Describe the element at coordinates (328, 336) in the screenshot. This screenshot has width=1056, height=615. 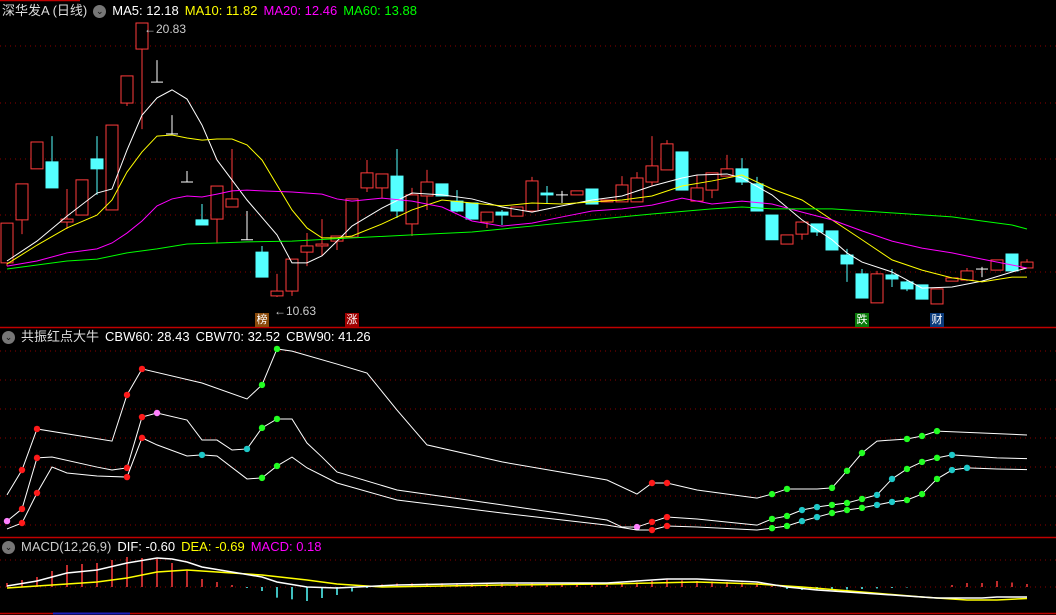
I see `cbw90-value: CBW90: 41.26` at that location.